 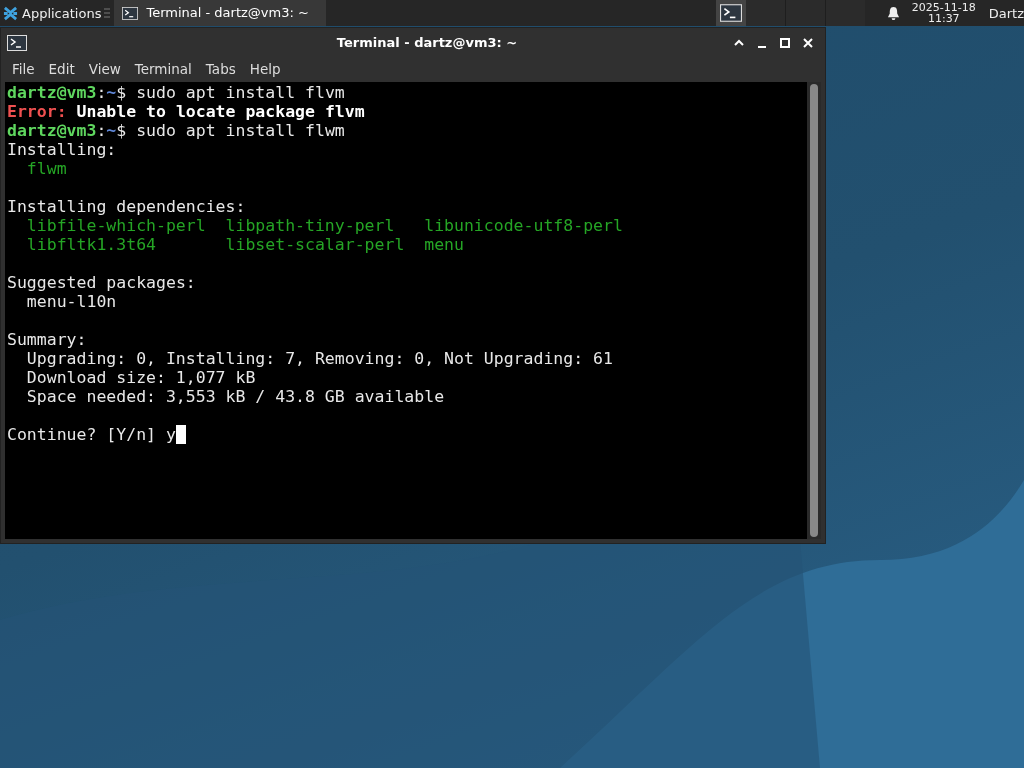 I want to click on window-title: Terminal - dartz@vm3: ~, so click(x=427, y=42).